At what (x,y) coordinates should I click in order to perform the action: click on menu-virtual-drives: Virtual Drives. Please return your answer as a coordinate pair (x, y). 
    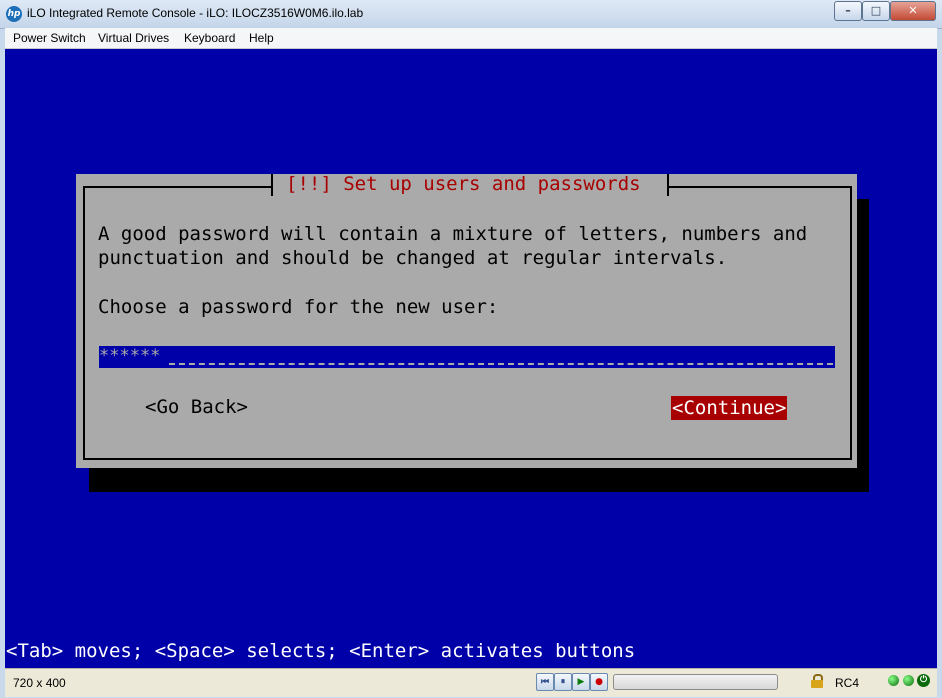
    Looking at the image, I should click on (133, 38).